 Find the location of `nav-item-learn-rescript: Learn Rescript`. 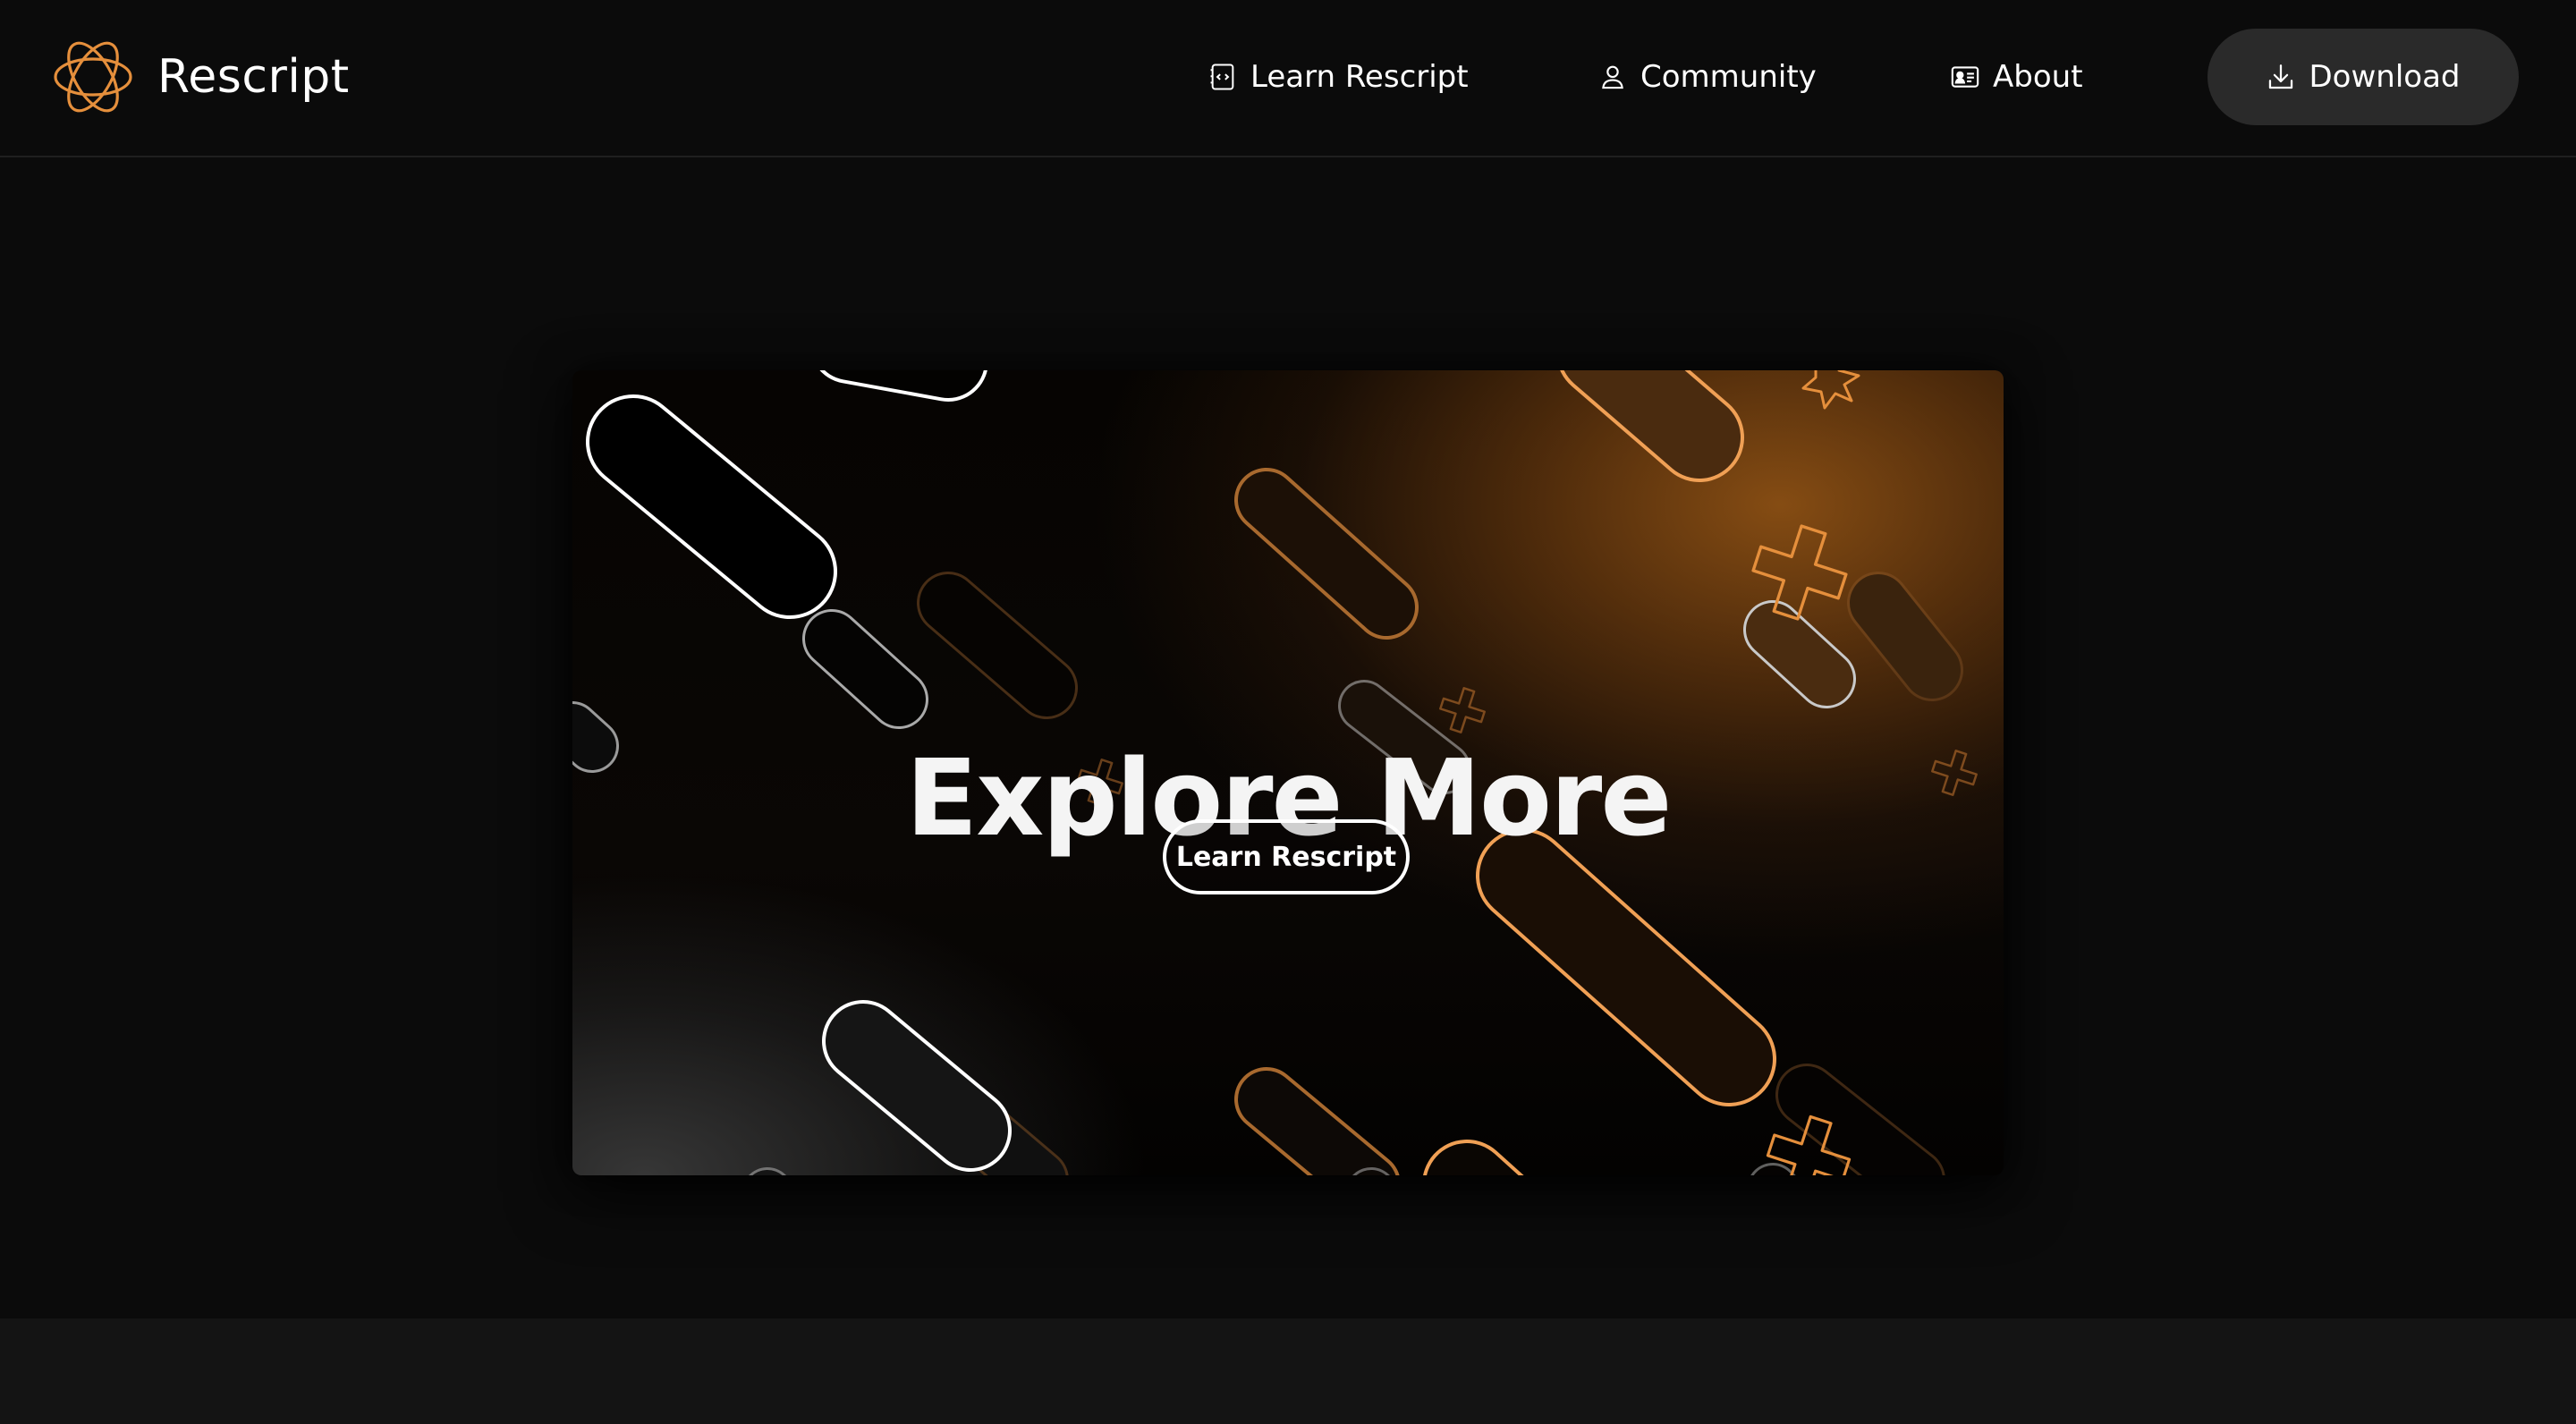

nav-item-learn-rescript: Learn Rescript is located at coordinates (1338, 77).